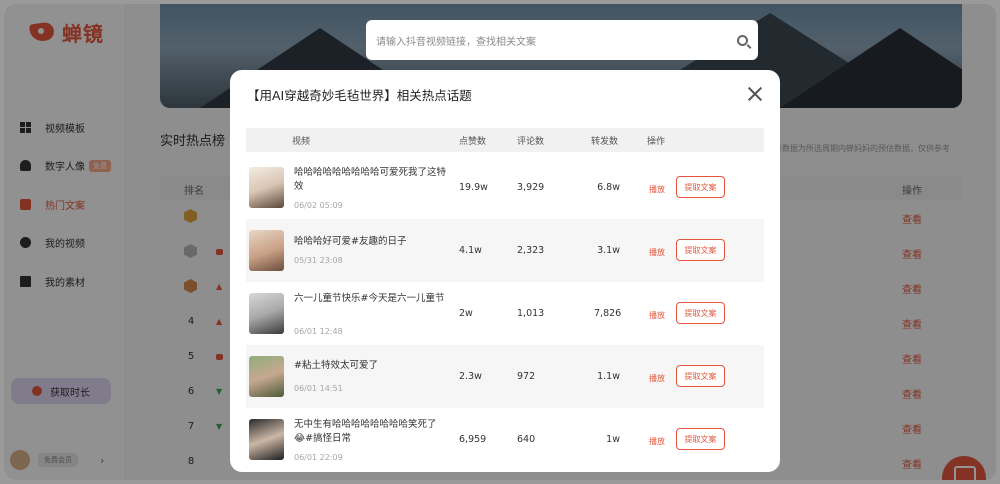  I want to click on action-column-header: 操作, so click(656, 142).